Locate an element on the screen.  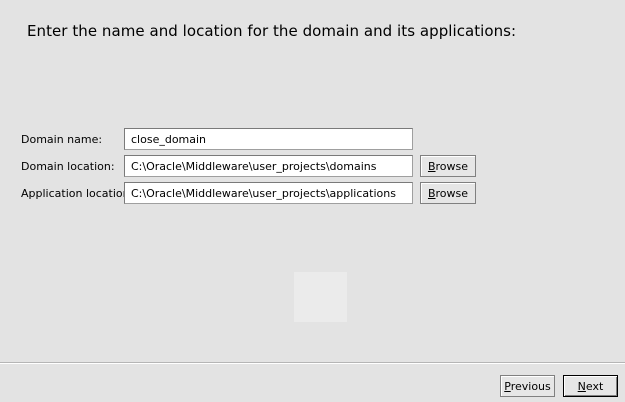
domain-location-label: Domain location: is located at coordinates (68, 166).